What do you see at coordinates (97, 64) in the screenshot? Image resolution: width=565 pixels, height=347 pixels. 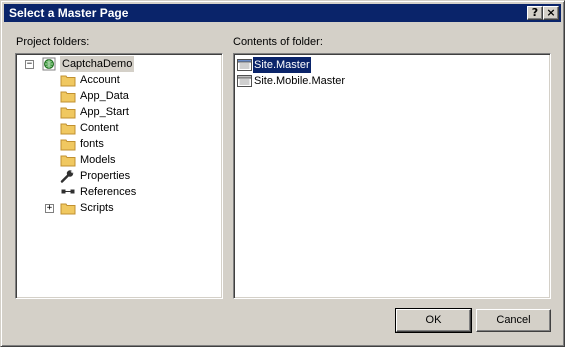 I see `tree-item-label: CaptchaDemo` at bounding box center [97, 64].